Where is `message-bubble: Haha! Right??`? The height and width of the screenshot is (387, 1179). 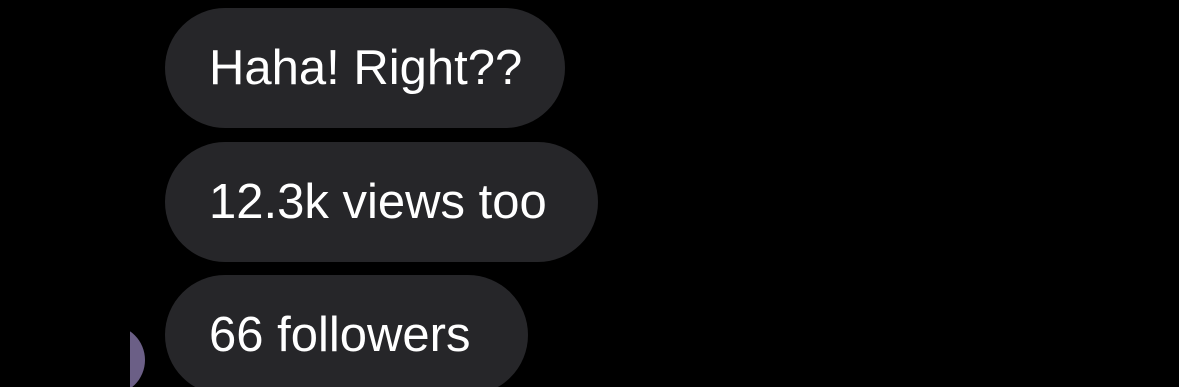 message-bubble: Haha! Right?? is located at coordinates (365, 68).